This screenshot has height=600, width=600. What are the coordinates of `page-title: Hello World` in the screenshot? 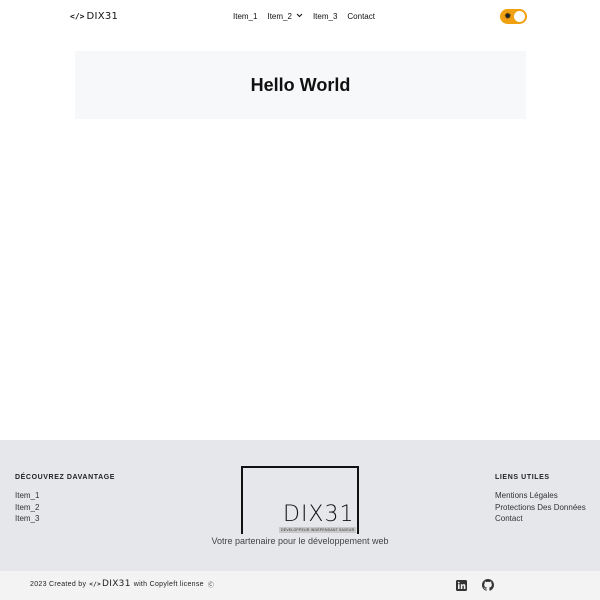 It's located at (300, 84).